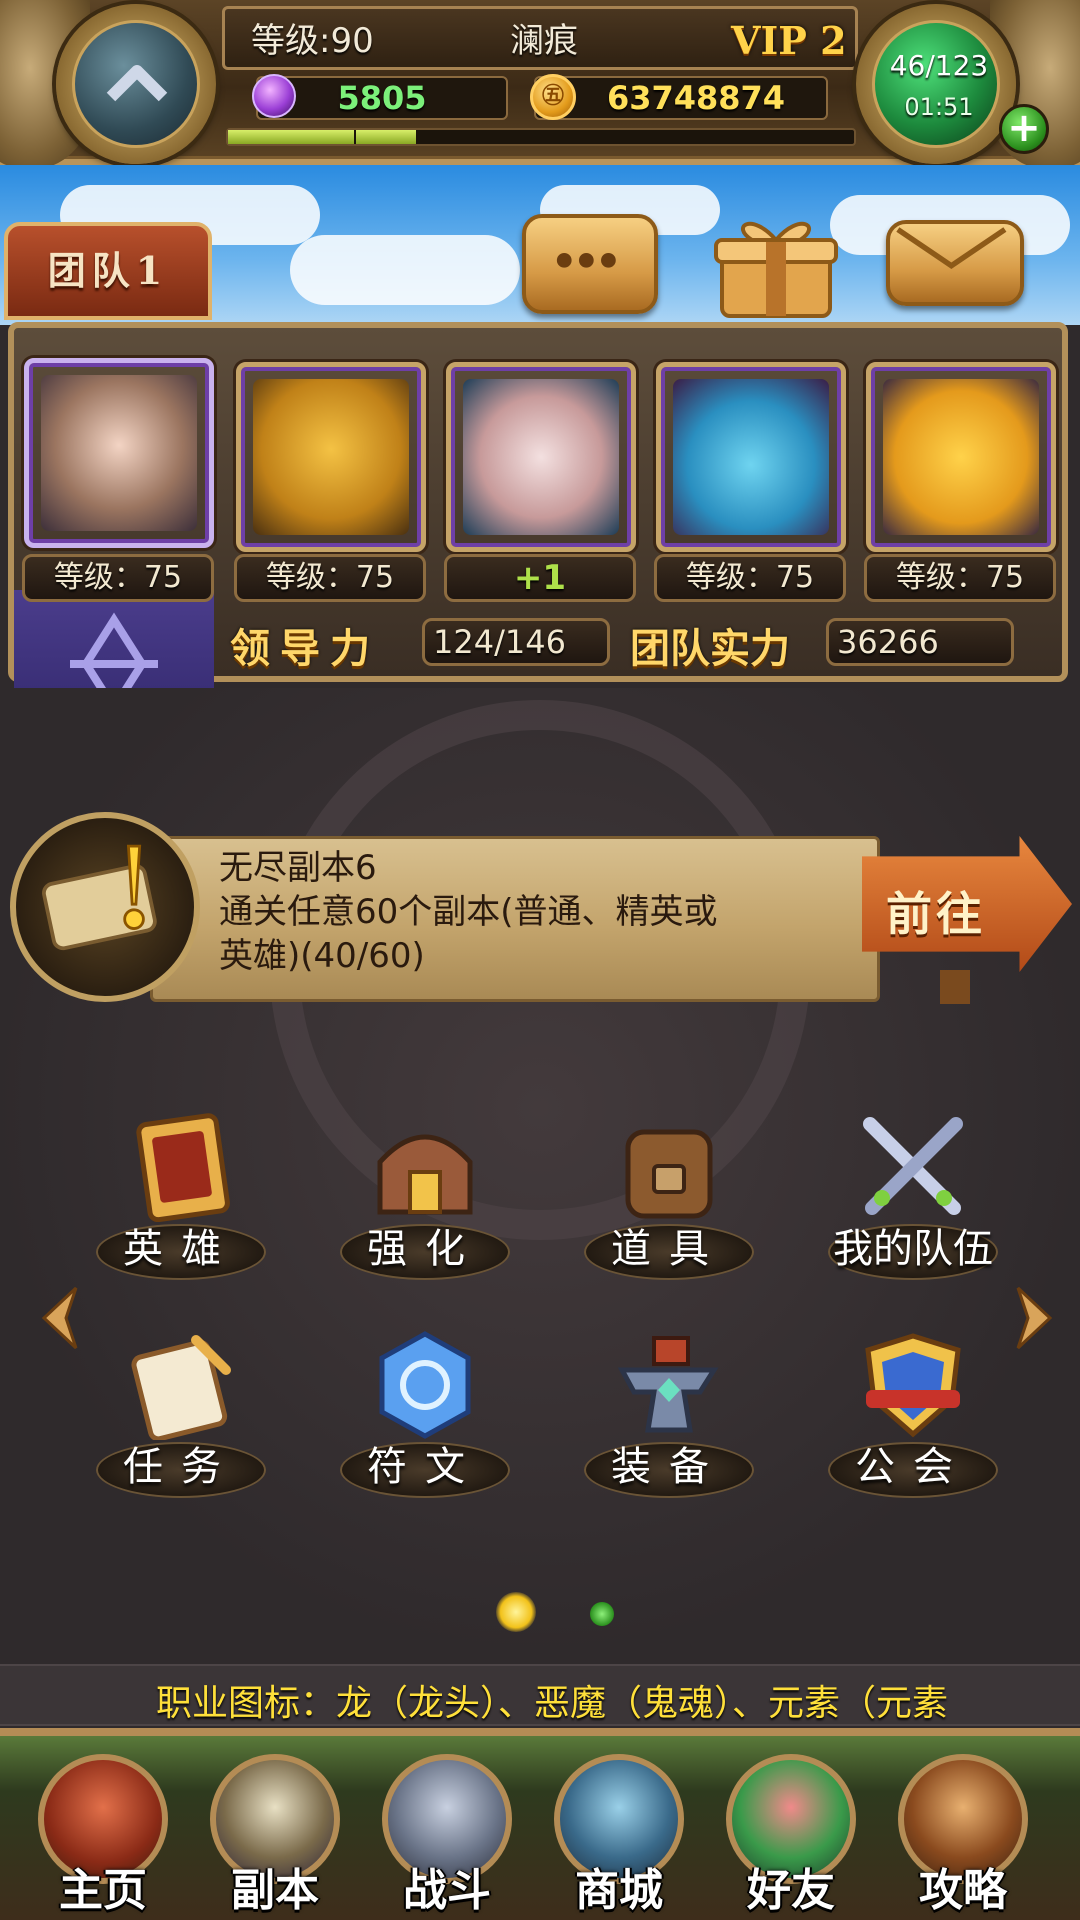 The width and height of the screenshot is (1080, 1920). I want to click on menu-my-team: 我的队伍, so click(913, 1207).